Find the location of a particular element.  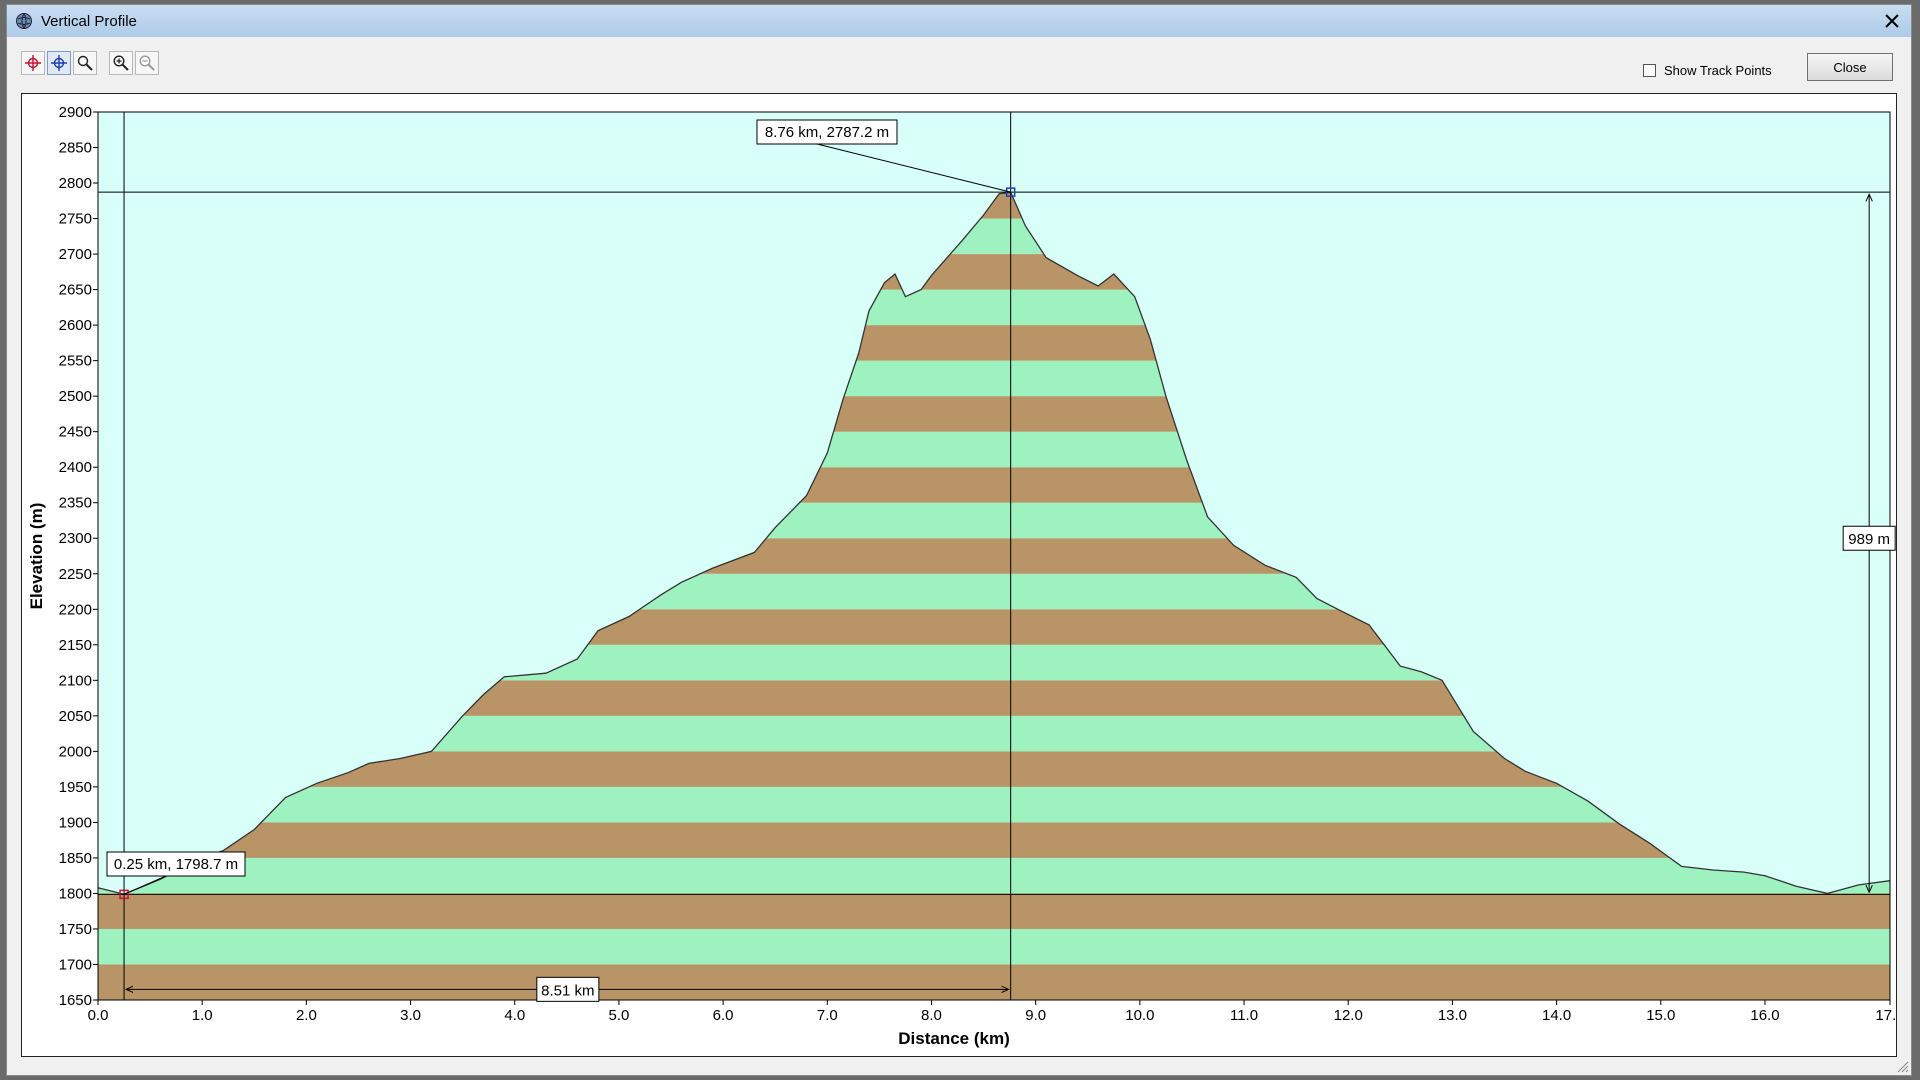

crosshair-blue-icon is located at coordinates (59, 63).